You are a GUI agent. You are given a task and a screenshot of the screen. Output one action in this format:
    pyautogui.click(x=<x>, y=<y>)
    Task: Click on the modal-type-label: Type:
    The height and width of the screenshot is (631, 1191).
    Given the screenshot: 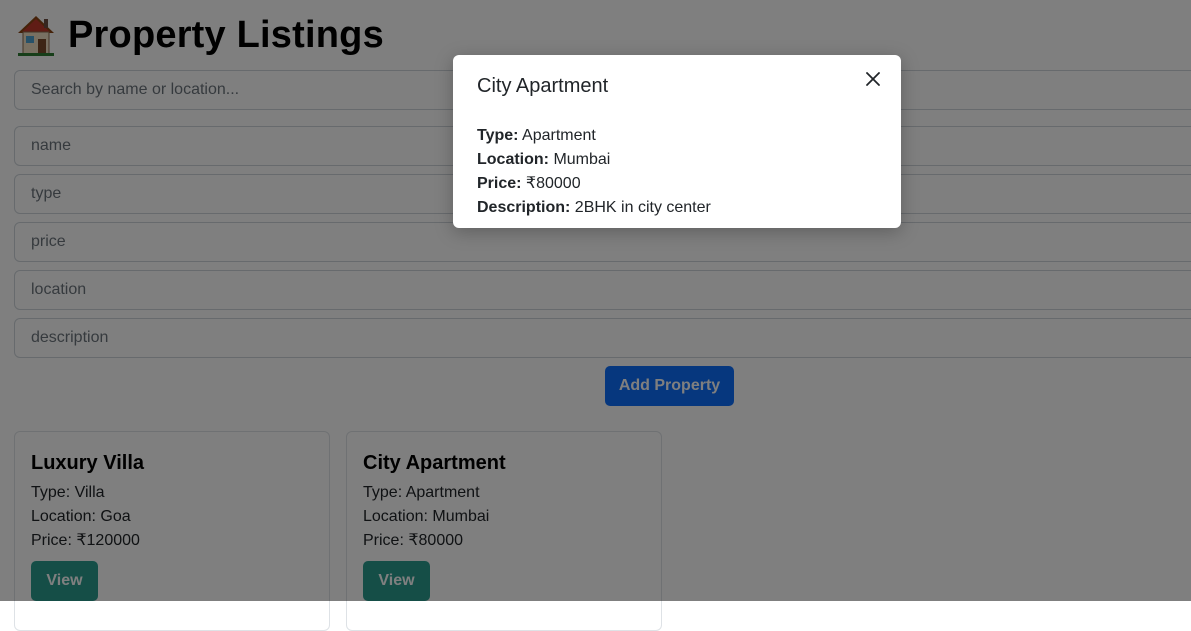 What is the action you would take?
    pyautogui.click(x=498, y=135)
    